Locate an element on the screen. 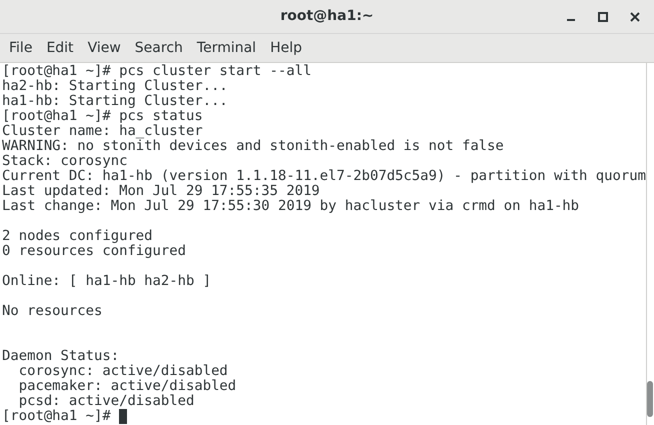 The width and height of the screenshot is (654, 425). terminal-line: Online: [ ha1-hb ha2-hb ] is located at coordinates (107, 281).